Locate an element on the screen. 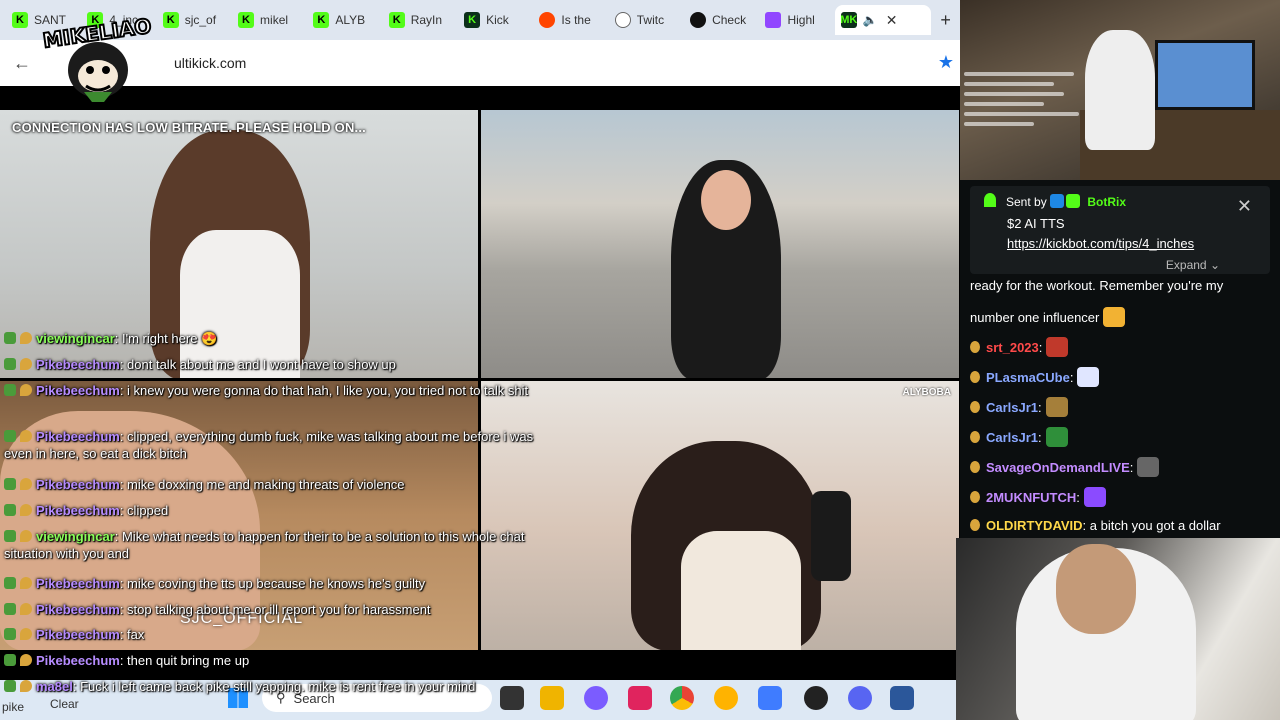  browser-tab: Check is located at coordinates (721, 20).